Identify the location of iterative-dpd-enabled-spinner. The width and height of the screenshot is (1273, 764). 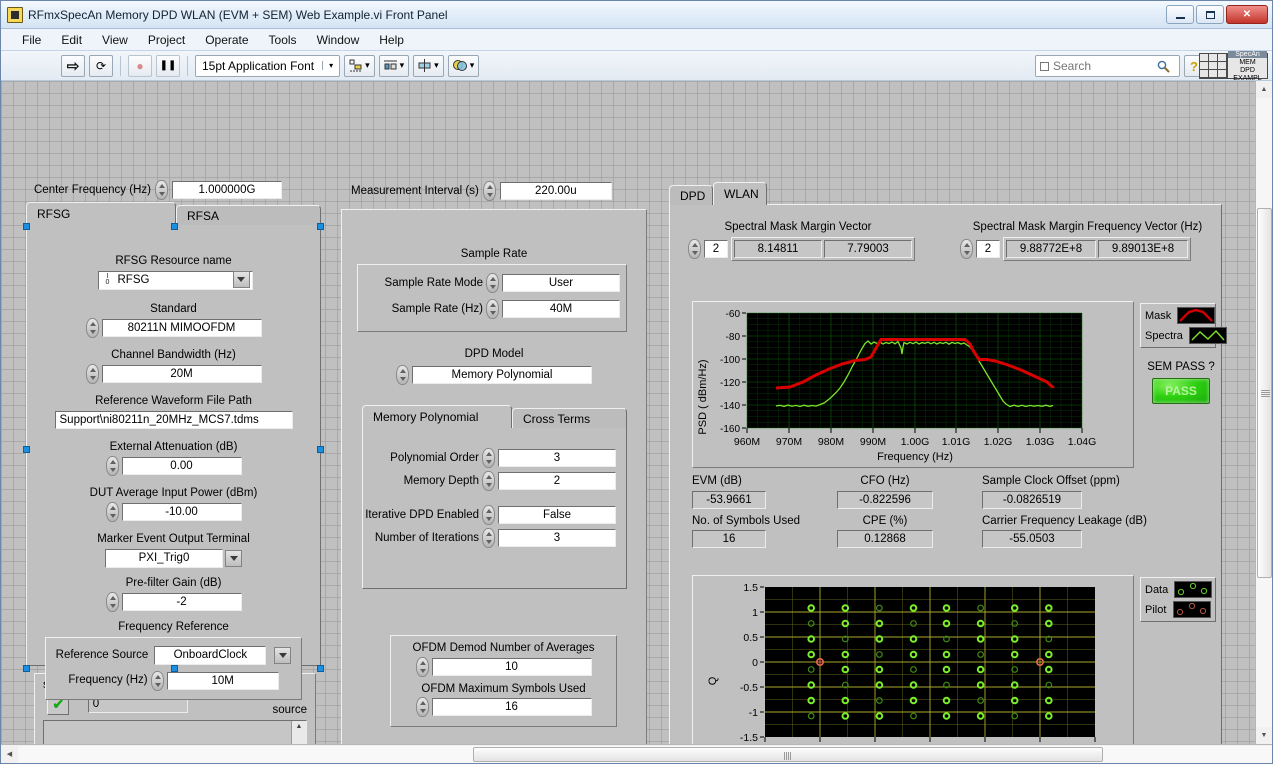
(488, 515).